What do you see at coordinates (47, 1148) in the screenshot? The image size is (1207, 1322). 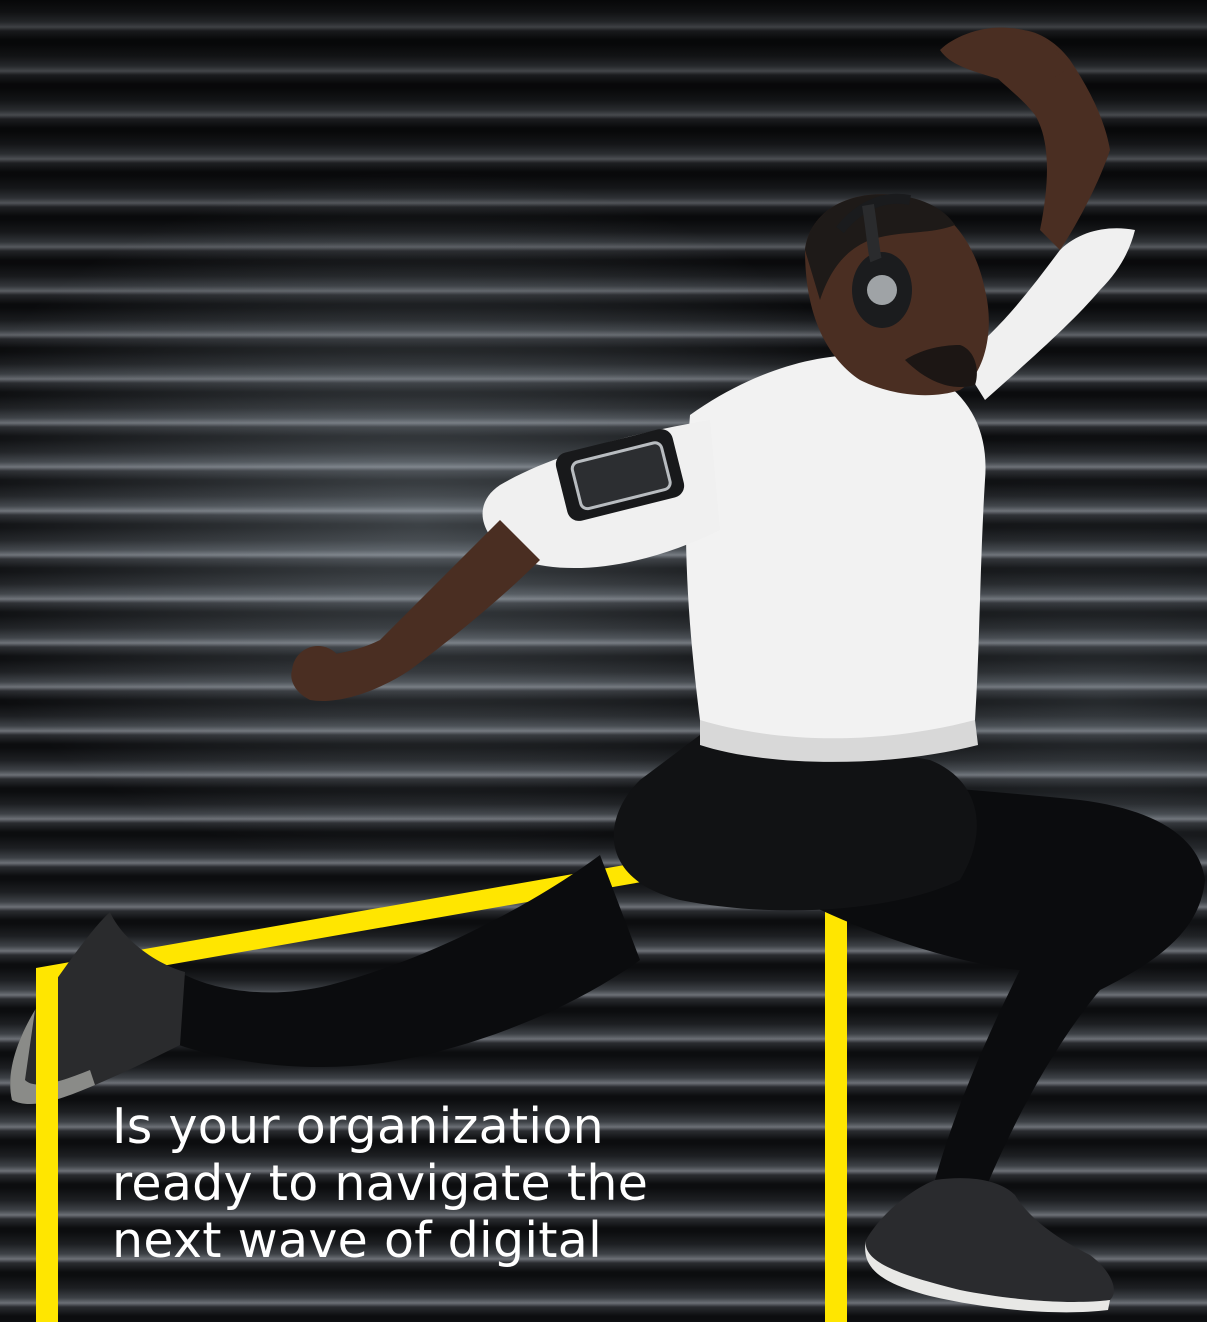 I see `yellow-frame-front` at bounding box center [47, 1148].